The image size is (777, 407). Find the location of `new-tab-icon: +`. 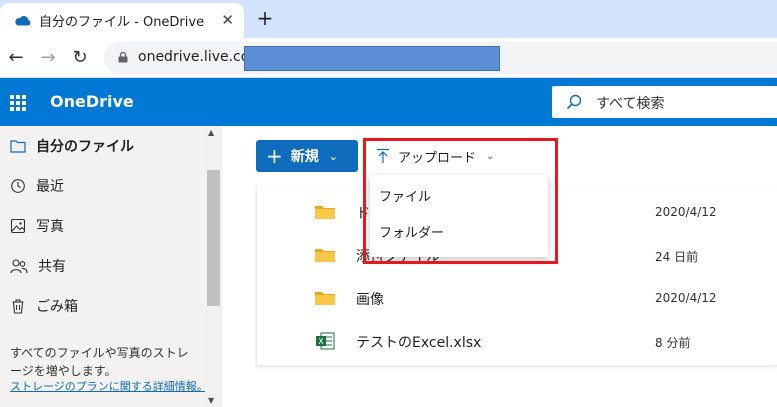

new-tab-icon: + is located at coordinates (265, 18).